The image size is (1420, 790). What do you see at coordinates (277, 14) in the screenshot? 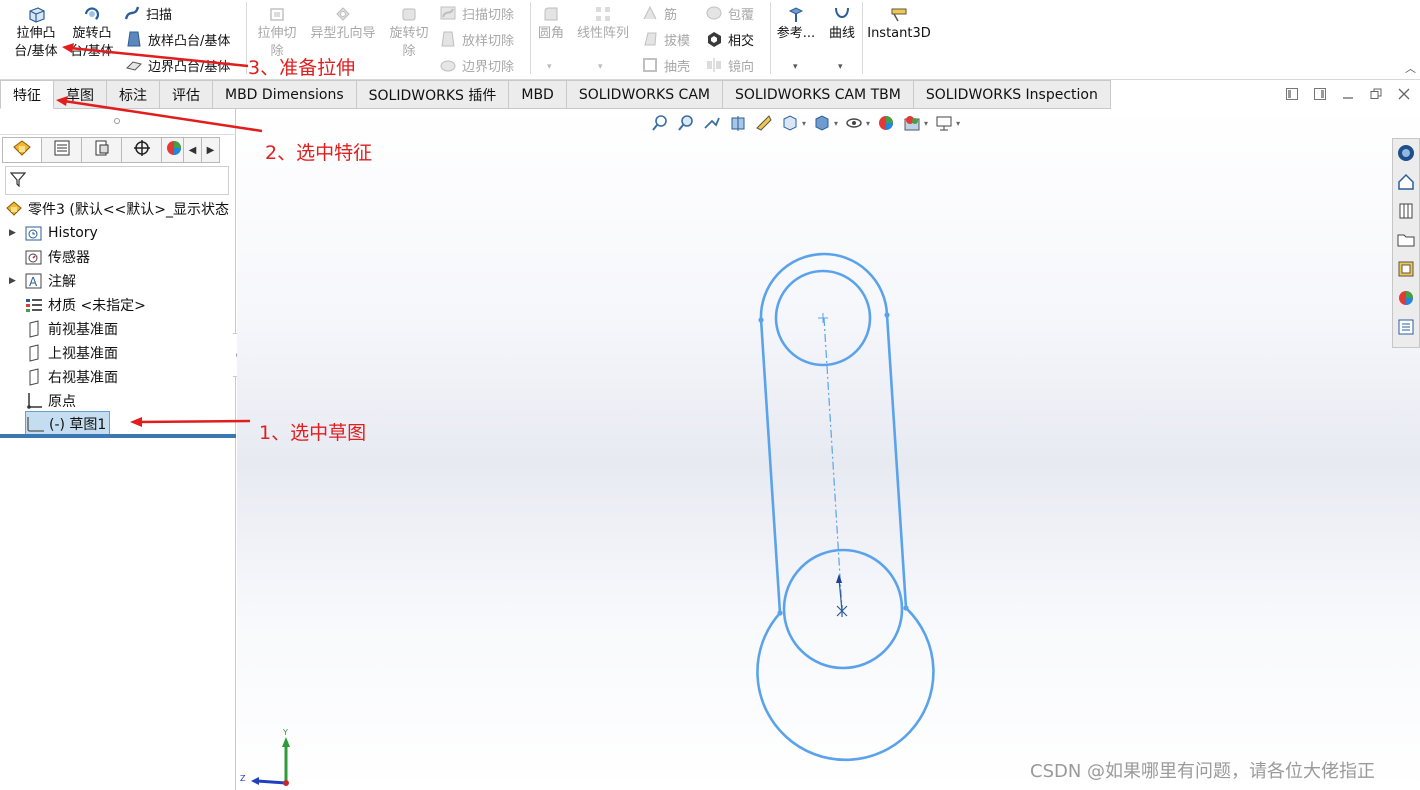
I see `extrude-cut-icon` at bounding box center [277, 14].